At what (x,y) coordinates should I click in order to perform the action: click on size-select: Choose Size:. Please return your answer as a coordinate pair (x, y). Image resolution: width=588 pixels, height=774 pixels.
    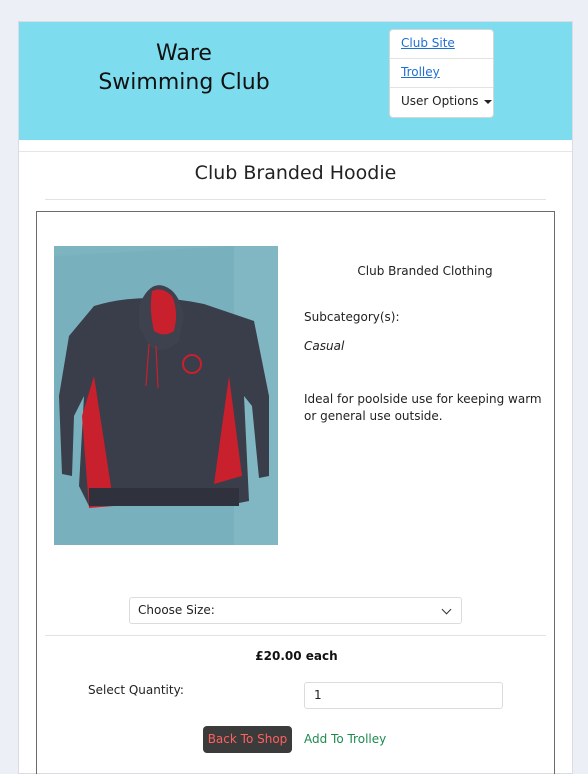
    Looking at the image, I should click on (295, 610).